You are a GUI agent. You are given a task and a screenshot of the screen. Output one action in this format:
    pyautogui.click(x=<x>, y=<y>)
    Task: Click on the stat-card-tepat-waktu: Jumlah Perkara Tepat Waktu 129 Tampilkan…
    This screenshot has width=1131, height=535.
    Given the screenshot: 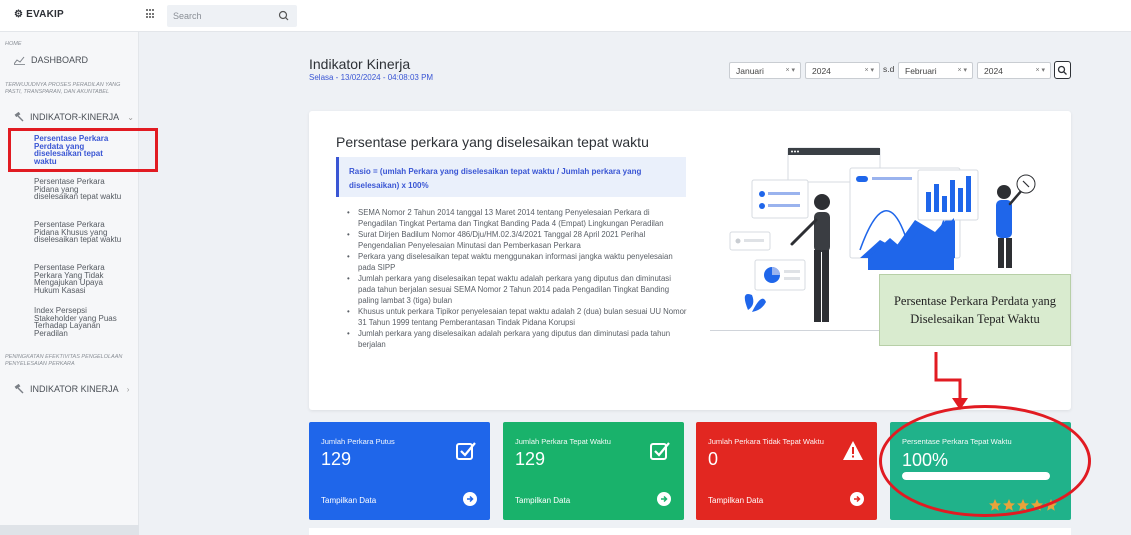 What is the action you would take?
    pyautogui.click(x=593, y=471)
    